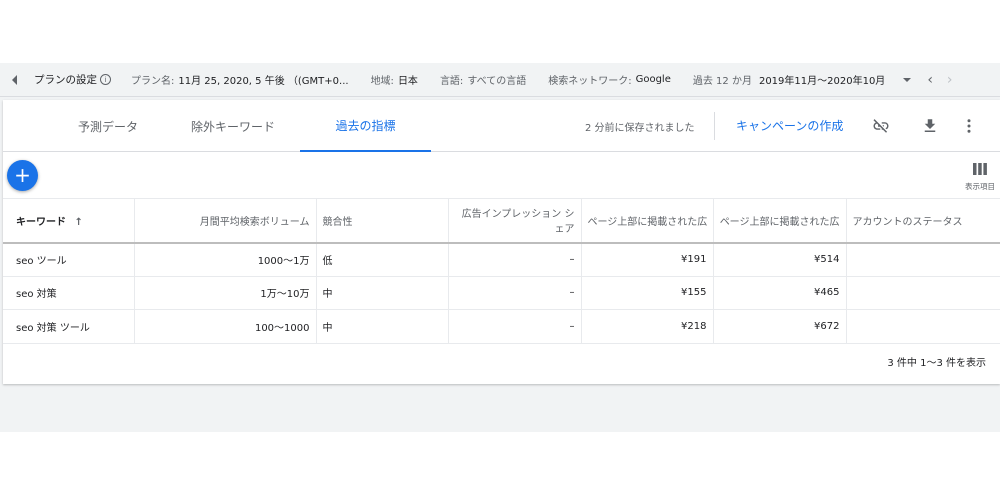 Image resolution: width=1000 pixels, height=500 pixels. What do you see at coordinates (647, 259) in the screenshot?
I see `top-bid-low-cell: ¥191` at bounding box center [647, 259].